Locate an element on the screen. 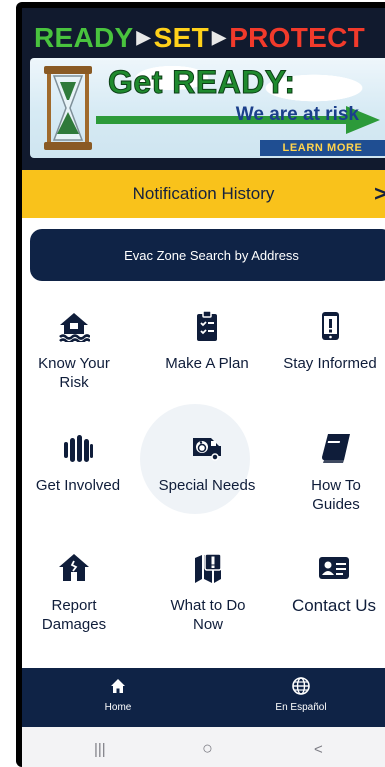 The image size is (385, 767). tile-label: Know Your Risk is located at coordinates (74, 373).